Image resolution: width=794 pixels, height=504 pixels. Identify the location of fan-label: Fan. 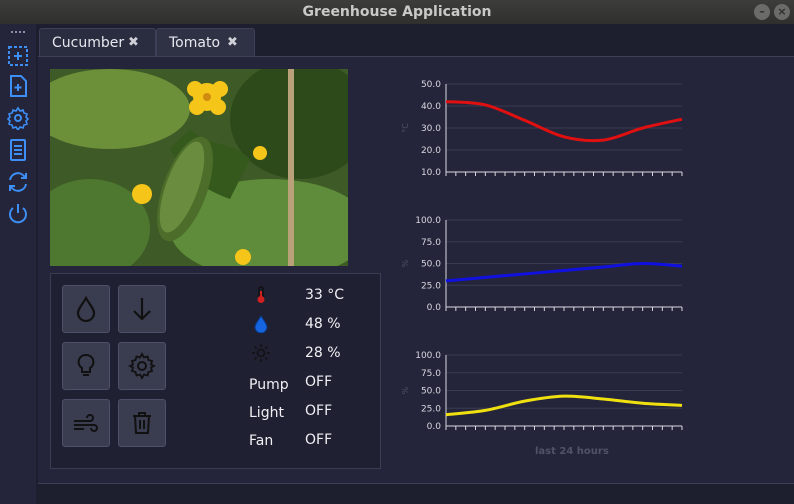
(261, 441).